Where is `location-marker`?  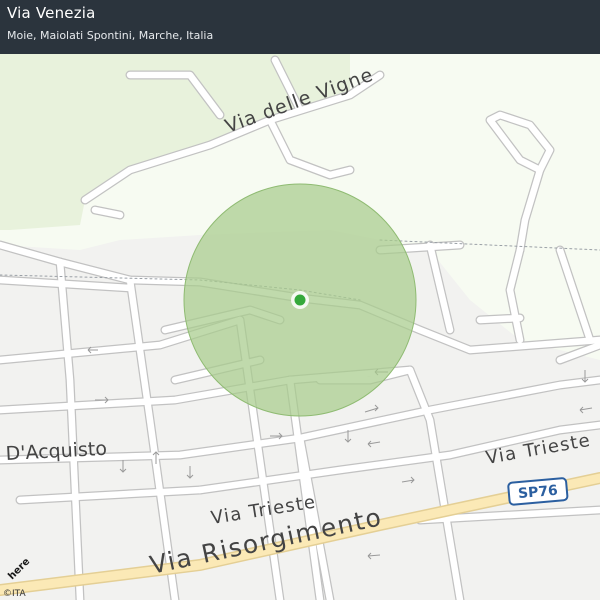 location-marker is located at coordinates (300, 300).